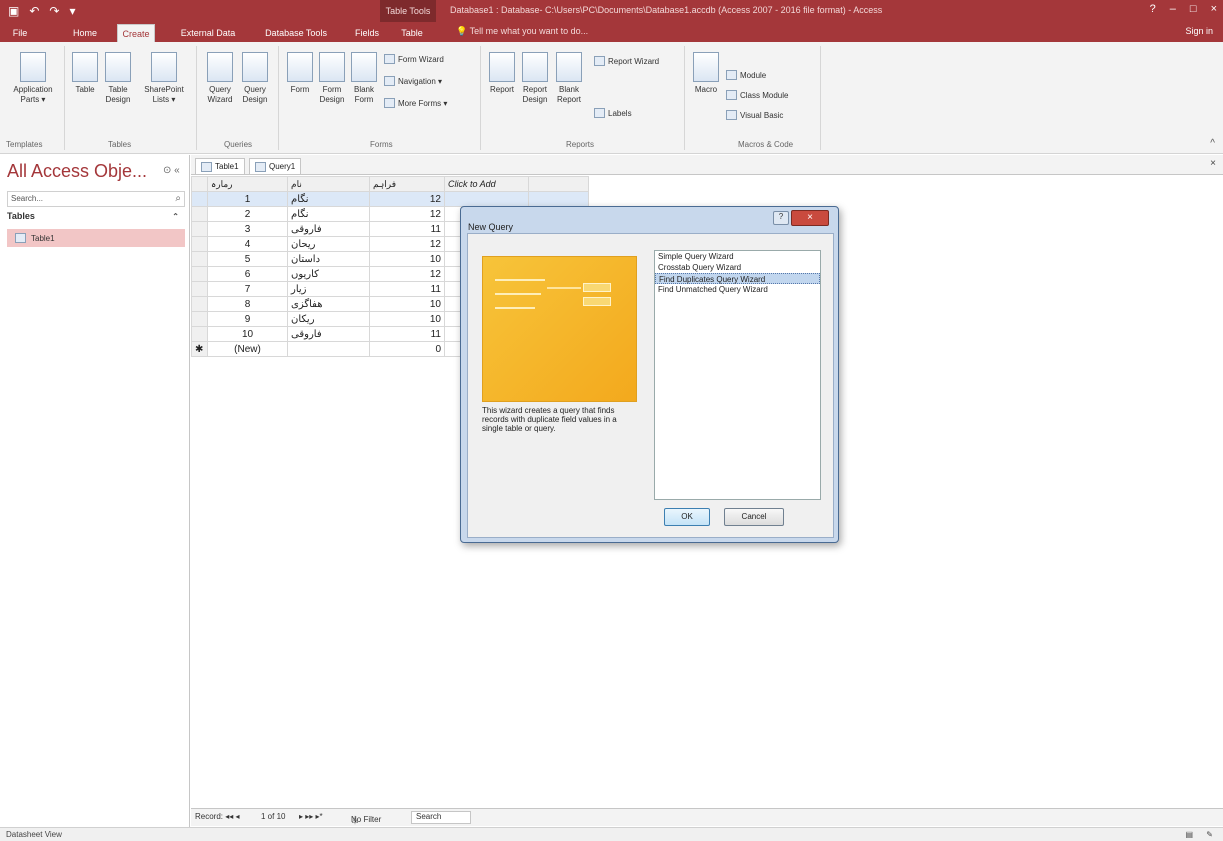  Describe the element at coordinates (1213, 163) in the screenshot. I see `close-document-icon: ×` at that location.